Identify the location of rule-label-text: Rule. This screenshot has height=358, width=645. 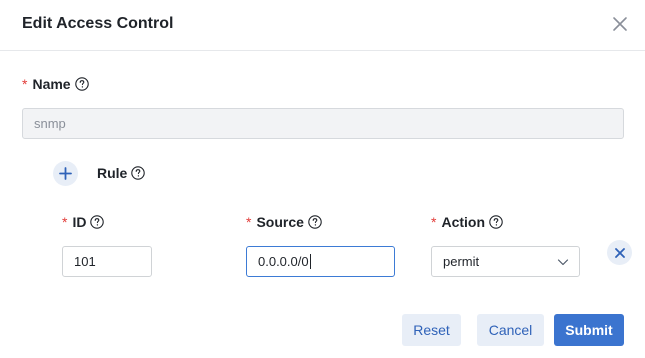
(112, 173).